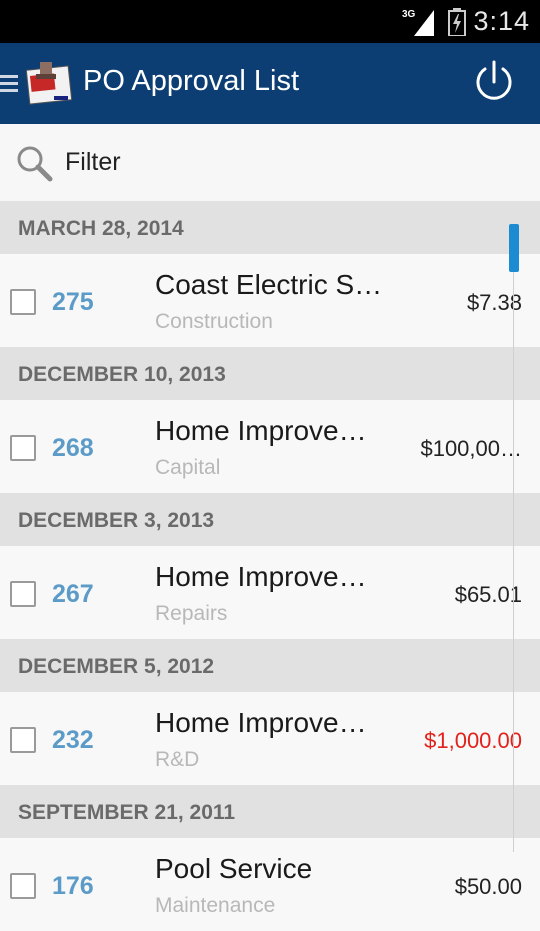  What do you see at coordinates (73, 302) in the screenshot?
I see `po-number: 275` at bounding box center [73, 302].